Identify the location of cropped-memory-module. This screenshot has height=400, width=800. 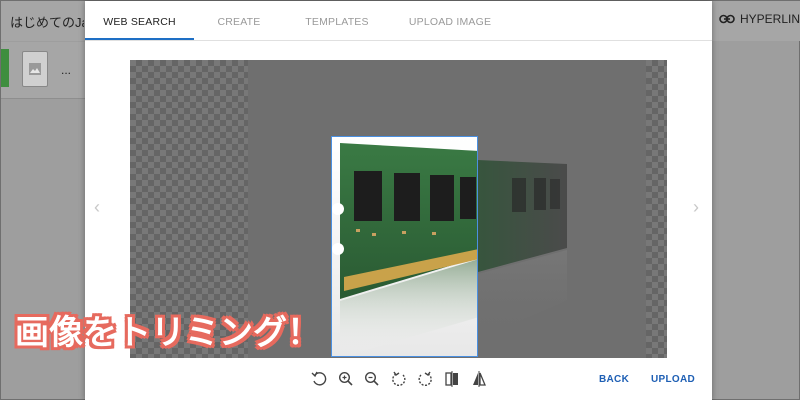
(404, 246).